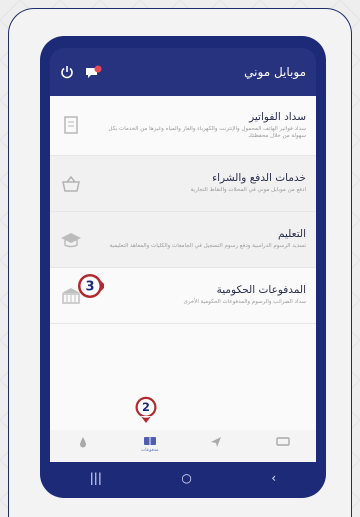 The height and width of the screenshot is (517, 360). I want to click on app-title: موبايل موني, so click(275, 72).